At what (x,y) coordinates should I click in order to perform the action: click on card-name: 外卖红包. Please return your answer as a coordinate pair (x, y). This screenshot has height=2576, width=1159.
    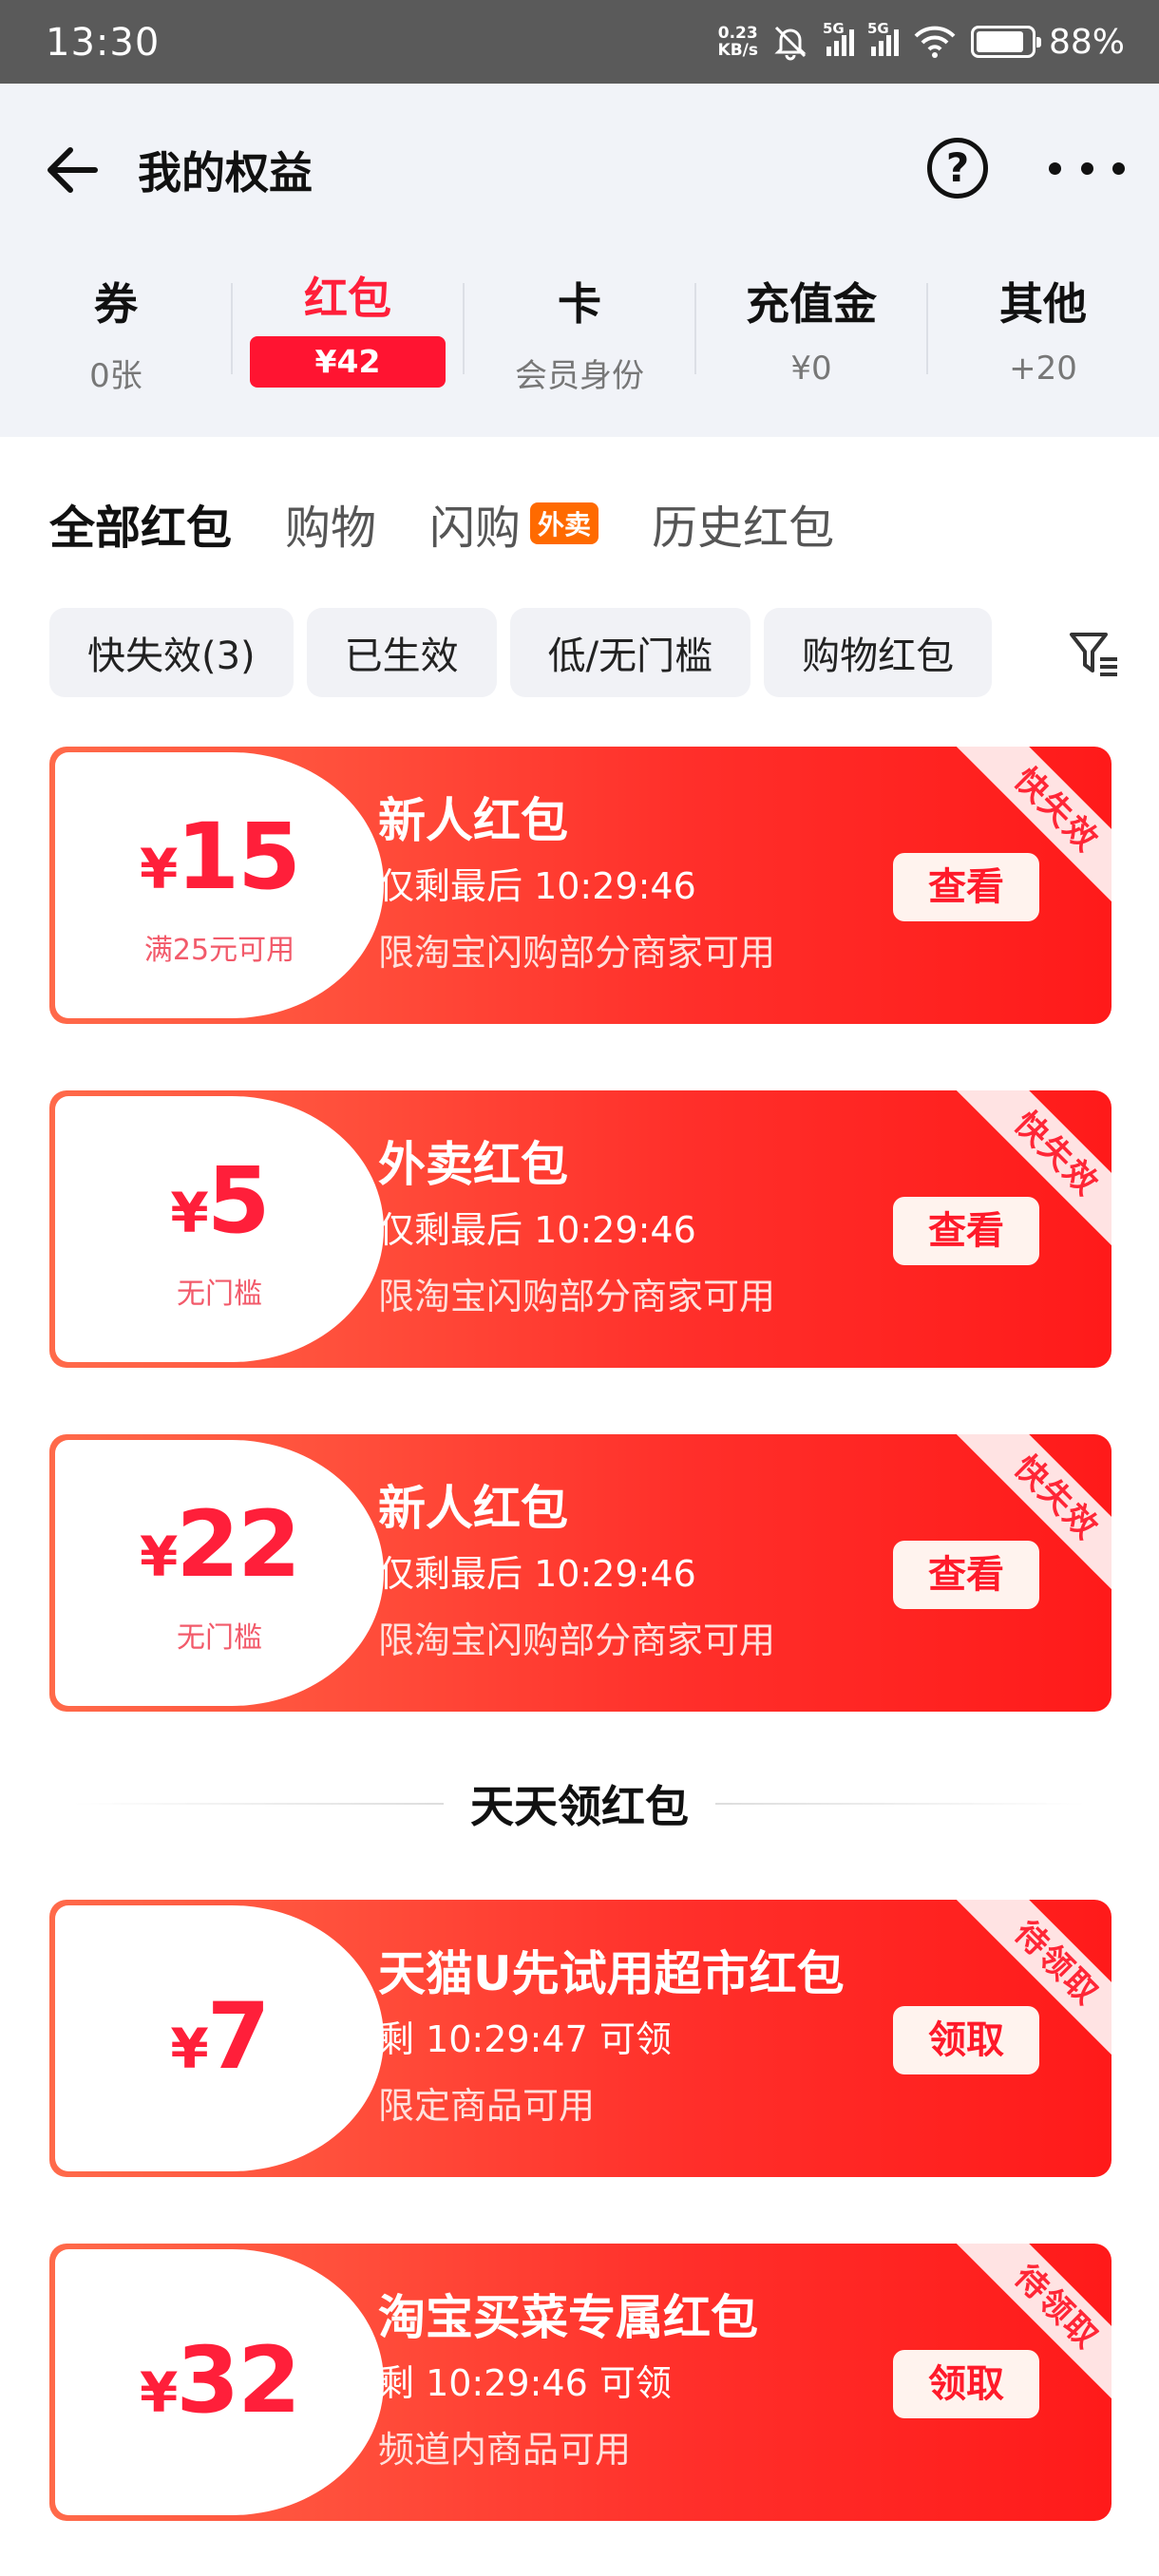
    Looking at the image, I should click on (473, 1164).